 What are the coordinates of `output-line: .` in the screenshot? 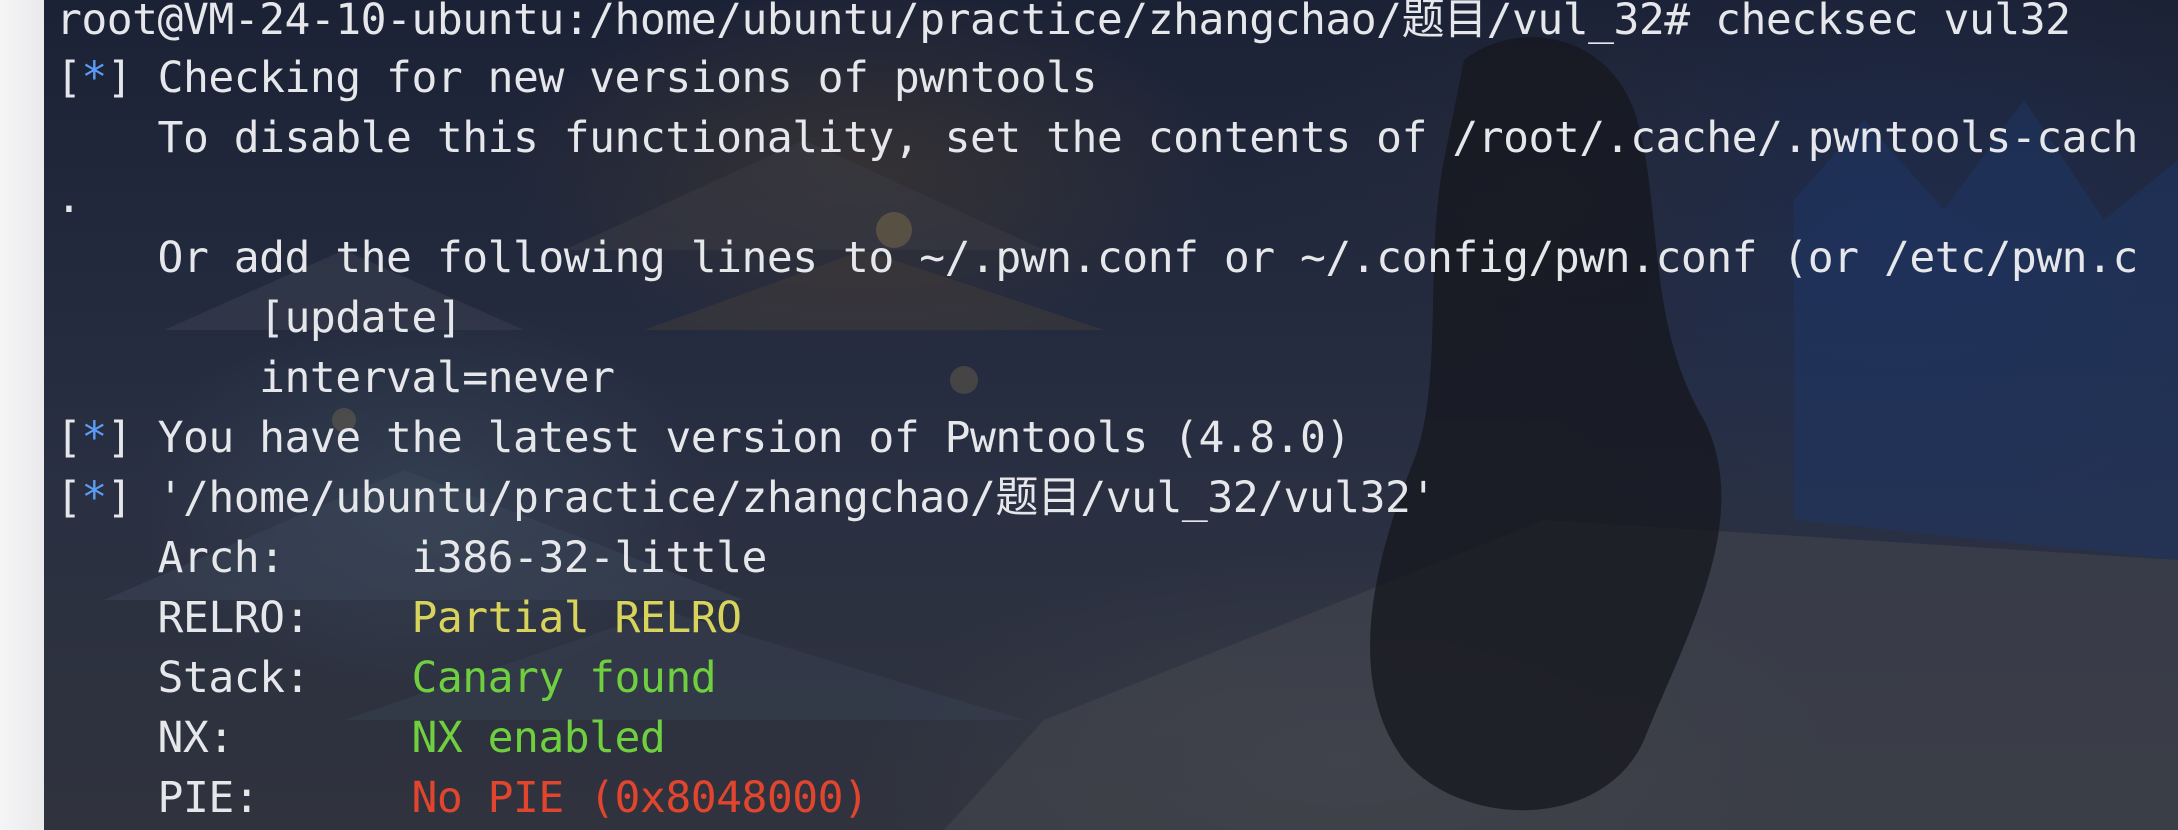 It's located at (1117, 206).